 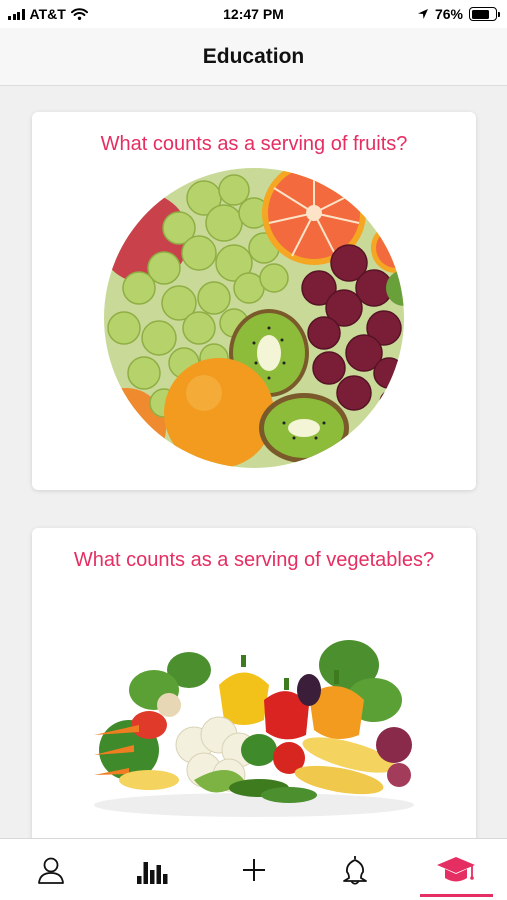 I want to click on page-title: Education, so click(x=253, y=56).